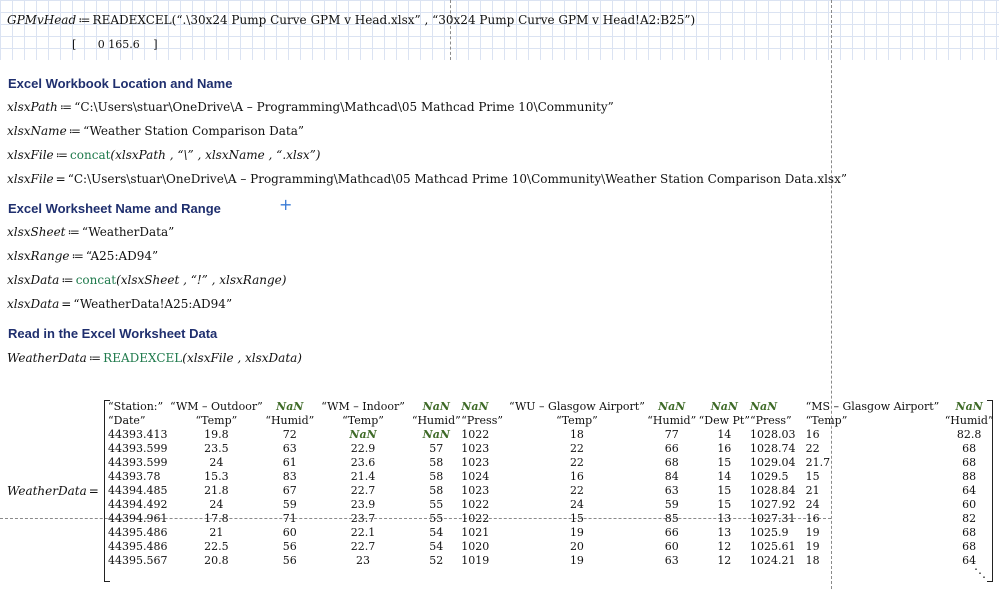 The width and height of the screenshot is (999, 589). What do you see at coordinates (485, 533) in the screenshot?
I see `matrix-cell: 1021` at bounding box center [485, 533].